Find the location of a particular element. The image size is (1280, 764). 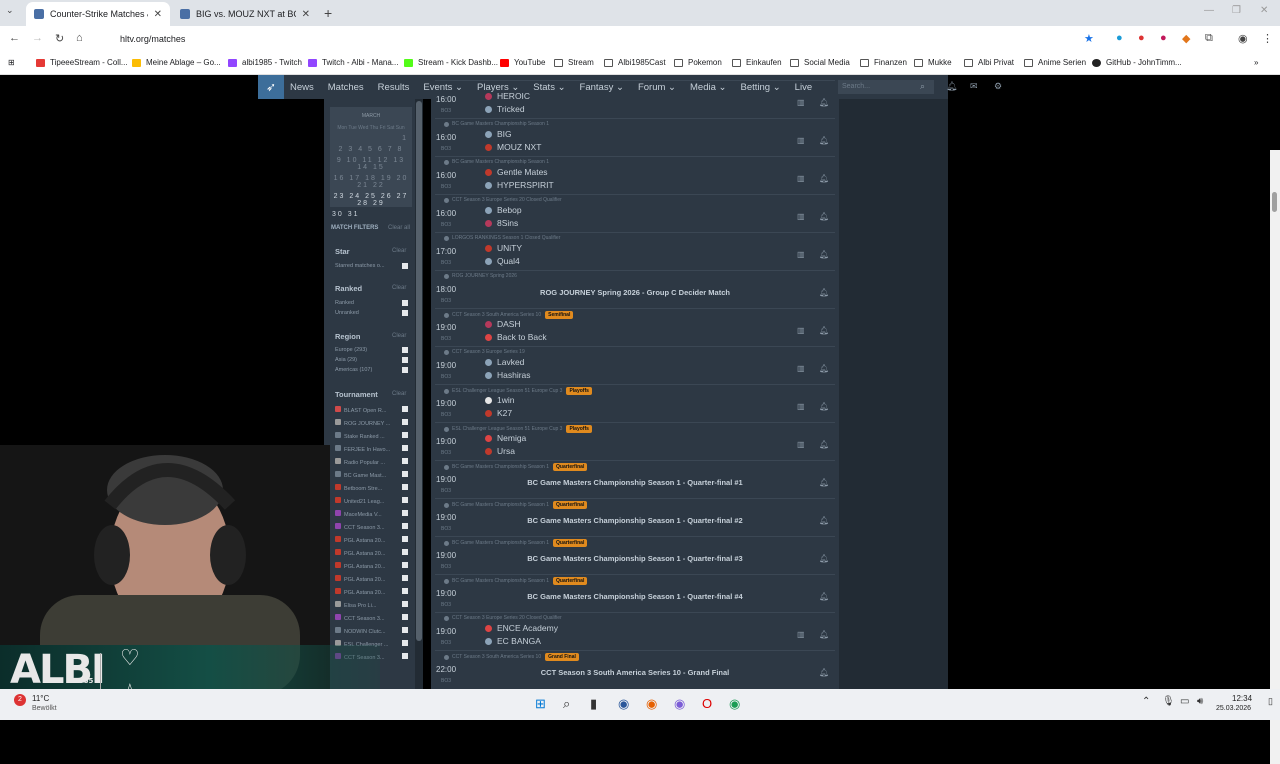

clock-time: 12:34 is located at coordinates (1242, 698).